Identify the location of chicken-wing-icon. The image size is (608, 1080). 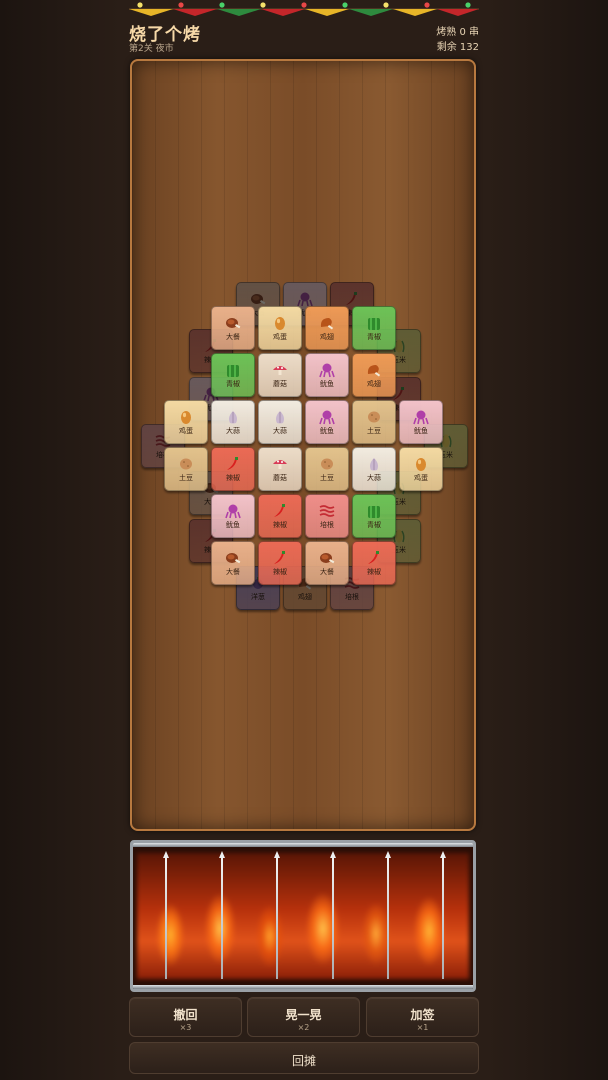
(374, 370).